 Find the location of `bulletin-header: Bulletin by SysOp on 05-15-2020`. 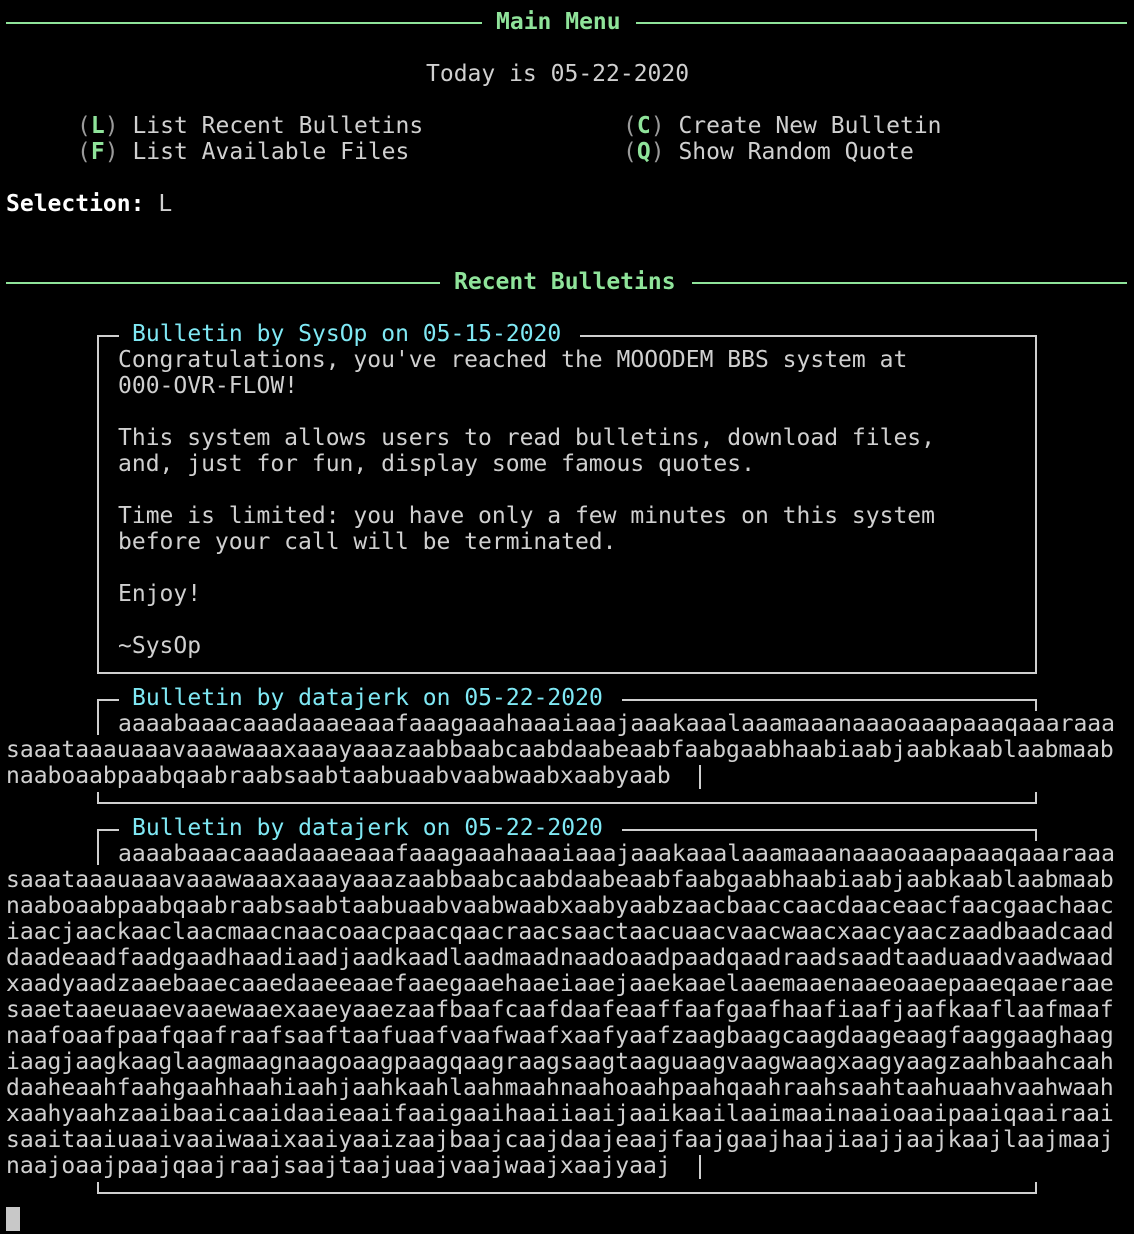

bulletin-header: Bulletin by SysOp on 05-15-2020 is located at coordinates (347, 334).